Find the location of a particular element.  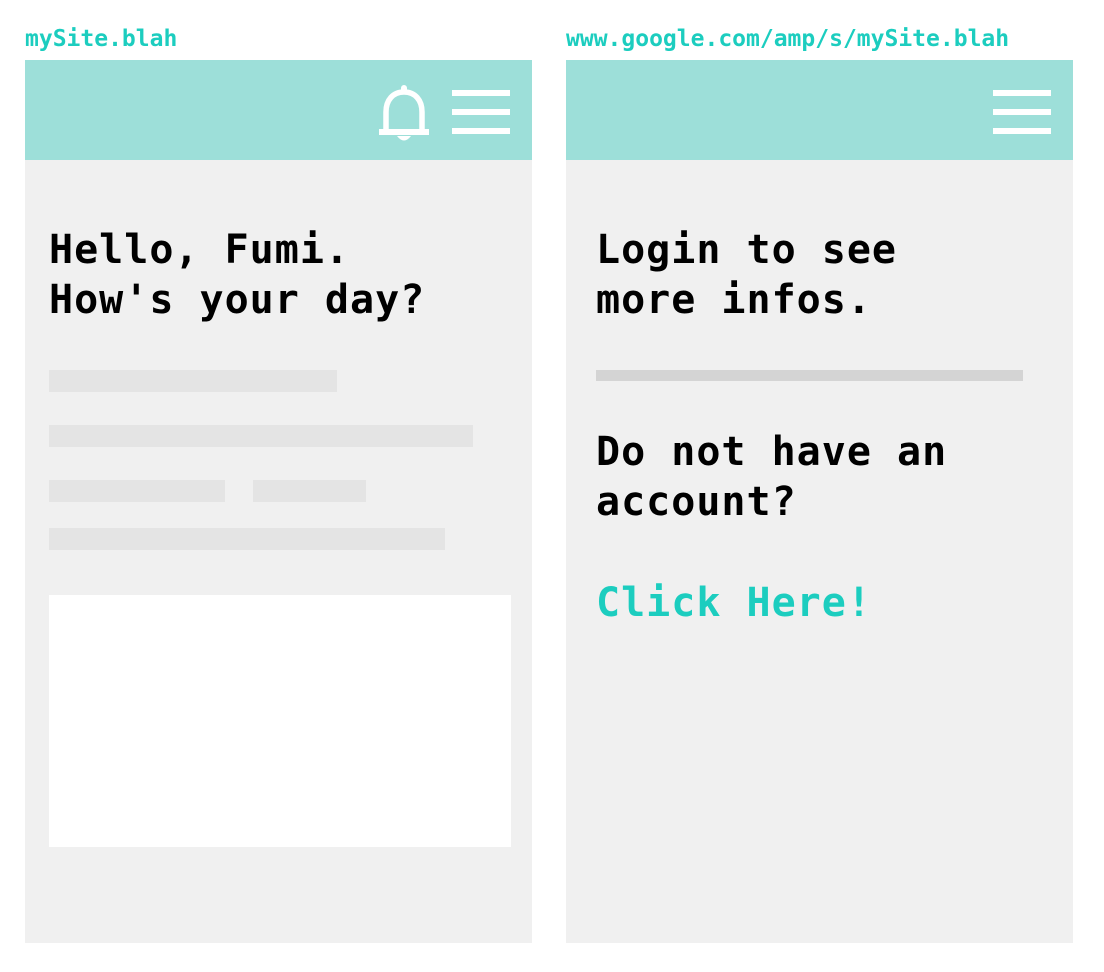

right-top-bar is located at coordinates (819, 110).